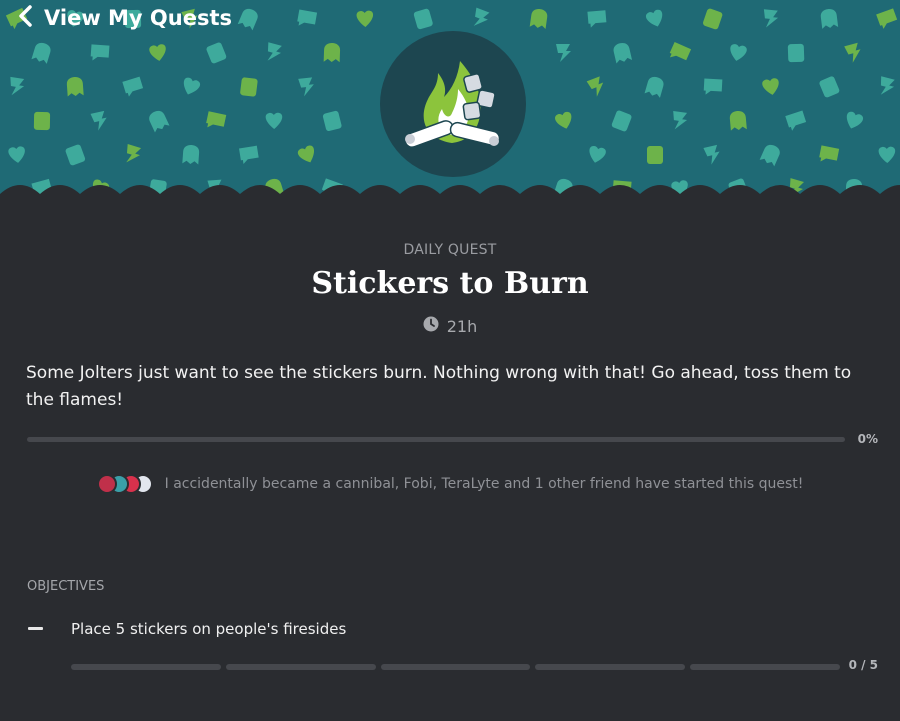 The width and height of the screenshot is (900, 721). I want to click on objective-label: Place 5 stickers on people's firesides, so click(209, 629).